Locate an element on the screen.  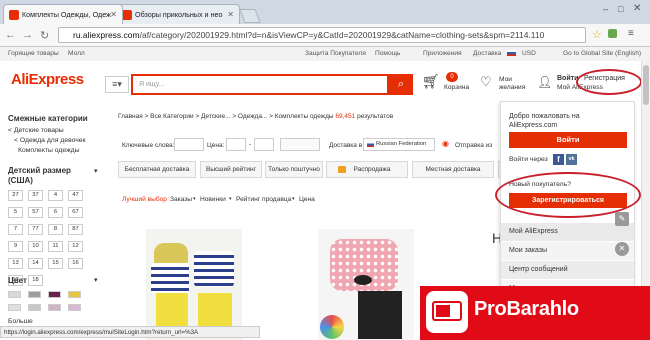
sort-option: Новинки is located at coordinates (213, 199).